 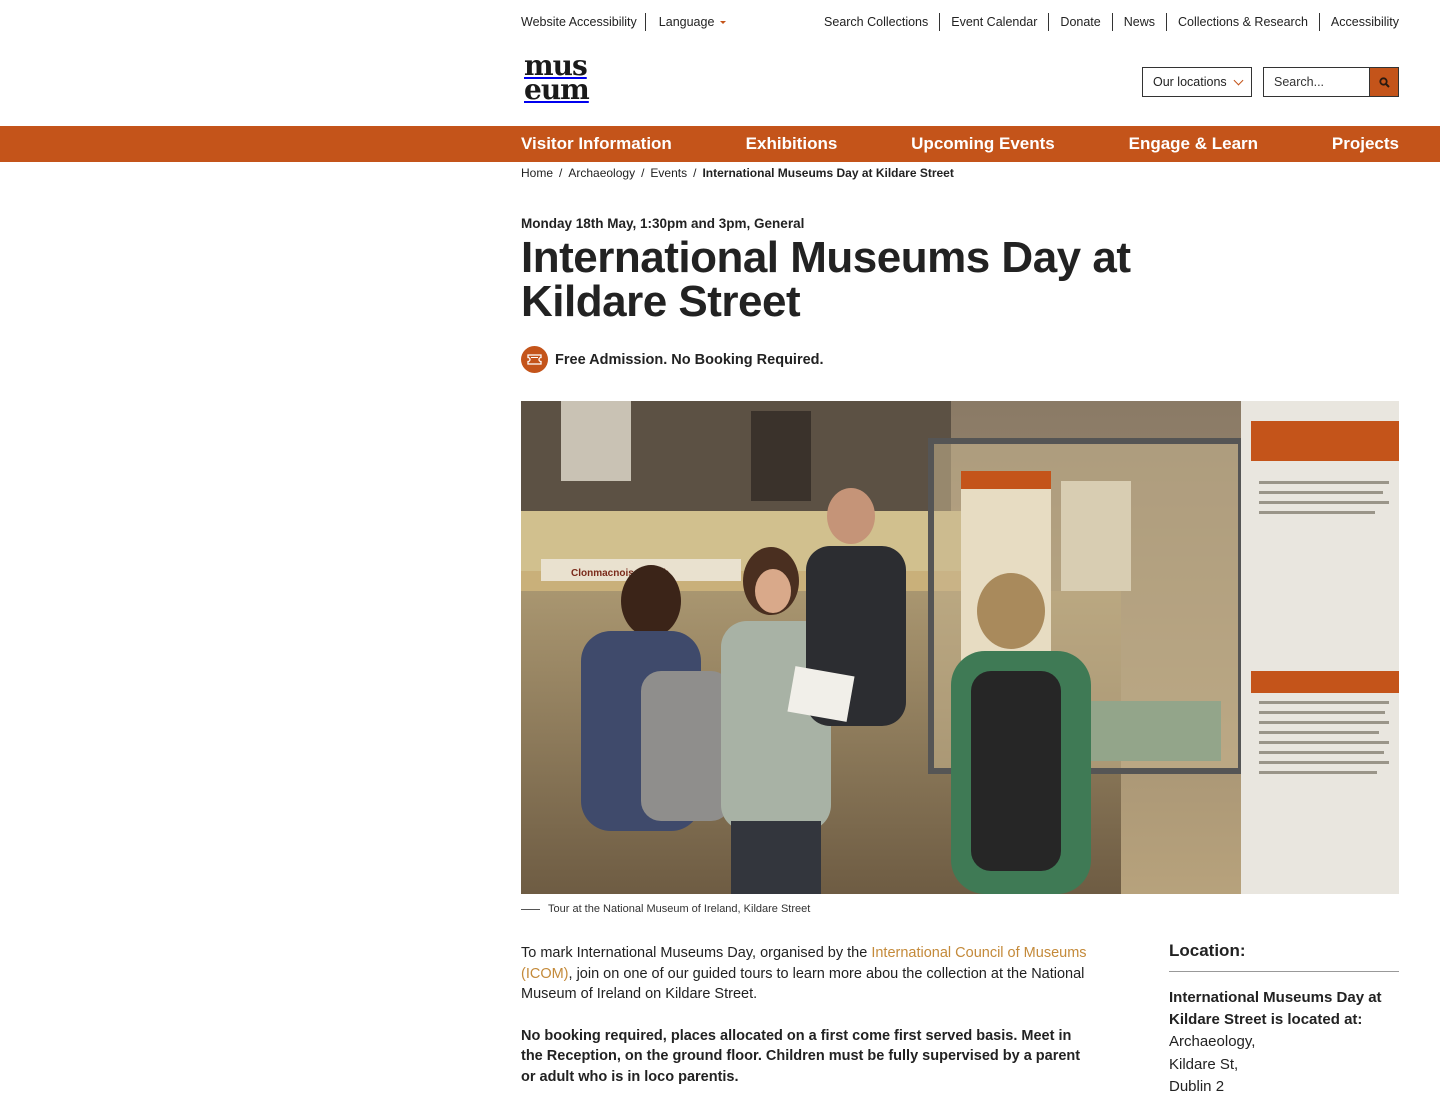 I want to click on search-icon, so click(x=1384, y=82).